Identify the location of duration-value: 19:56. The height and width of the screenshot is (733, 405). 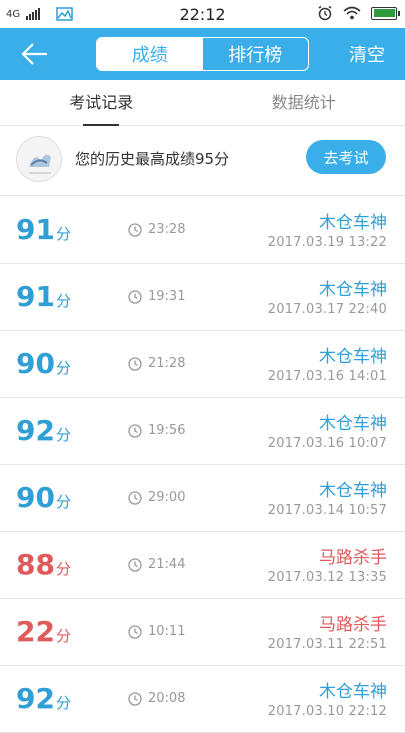
(166, 430).